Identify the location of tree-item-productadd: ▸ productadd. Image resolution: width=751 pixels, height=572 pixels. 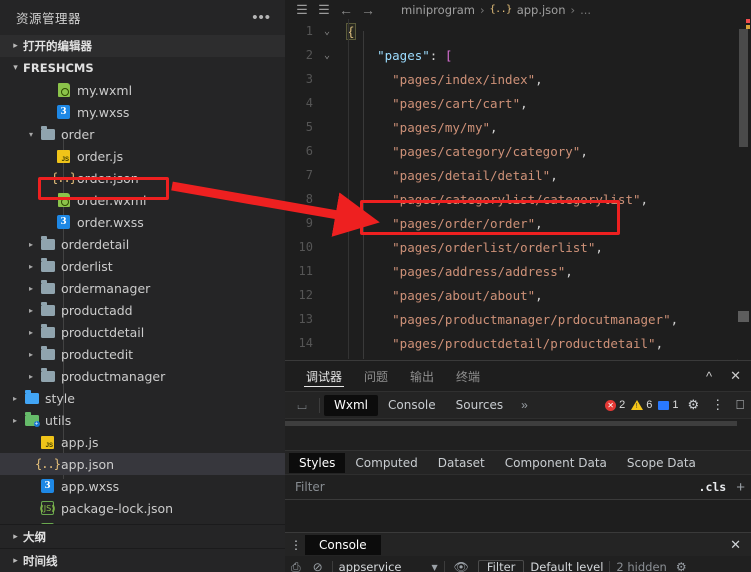
(142, 310).